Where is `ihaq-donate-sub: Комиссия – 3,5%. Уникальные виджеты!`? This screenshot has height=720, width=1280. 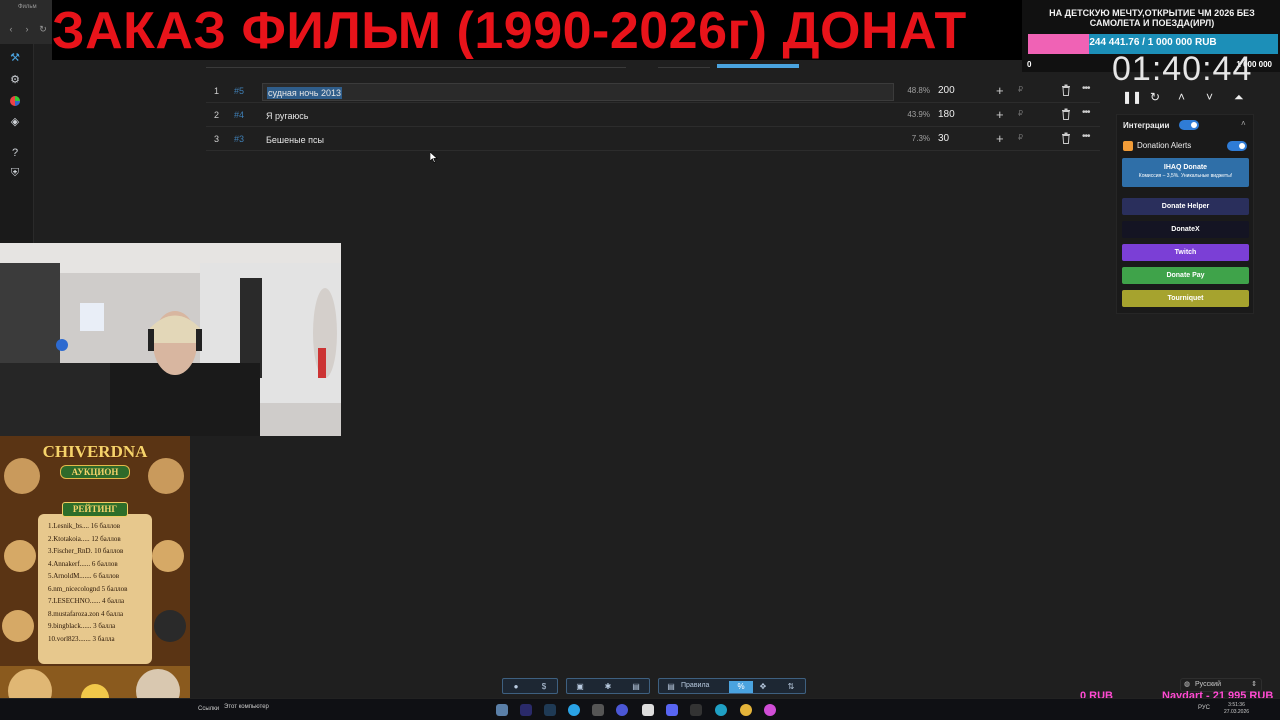 ihaq-donate-sub: Комиссия – 3,5%. Уникальные виджеты! is located at coordinates (1185, 176).